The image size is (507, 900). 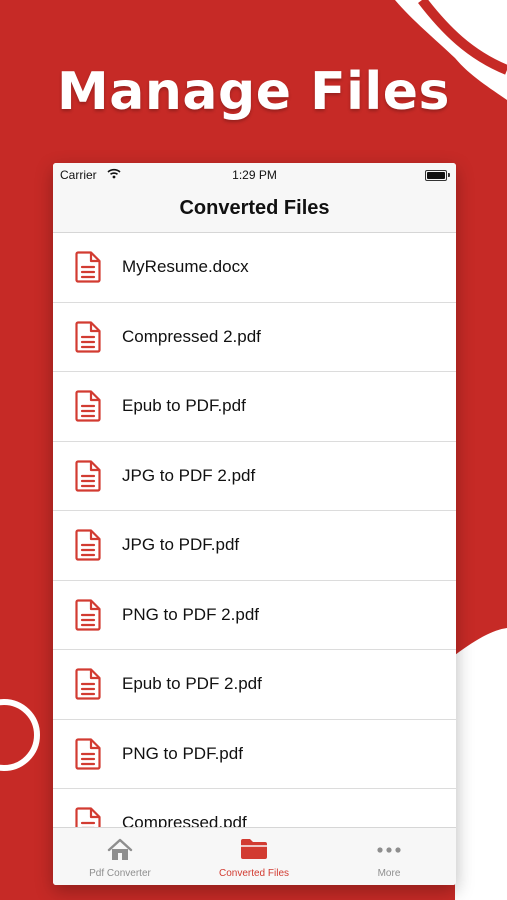 I want to click on file-row: Epub to PDF 2.pdf, so click(x=254, y=685).